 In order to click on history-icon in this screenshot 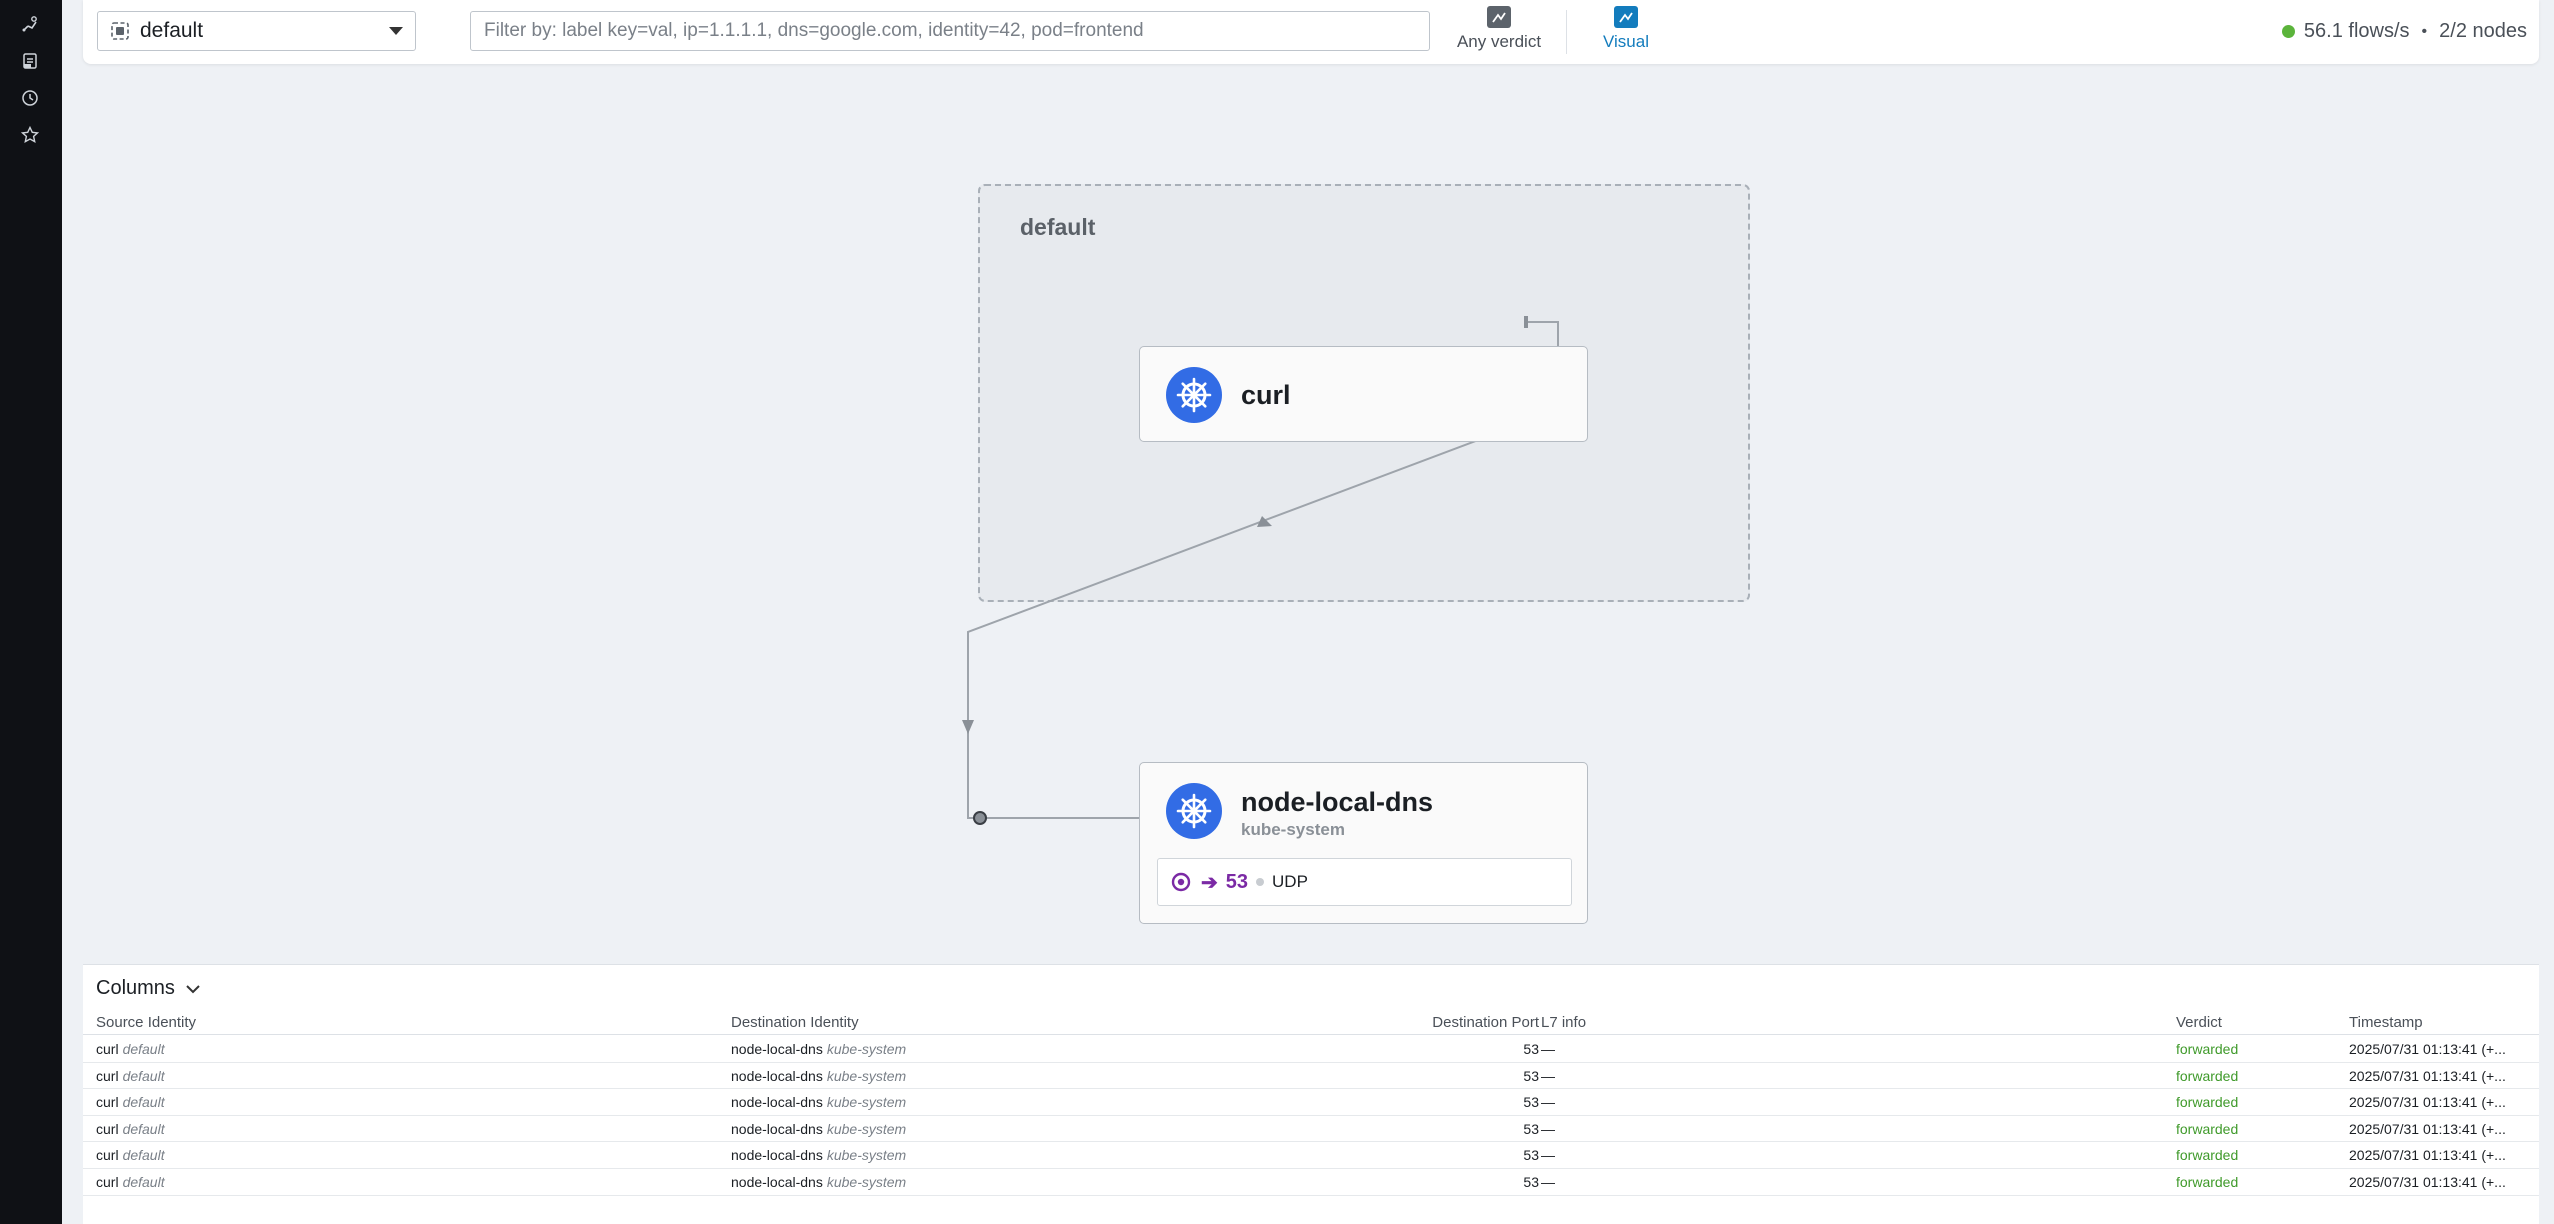, I will do `click(30, 98)`.